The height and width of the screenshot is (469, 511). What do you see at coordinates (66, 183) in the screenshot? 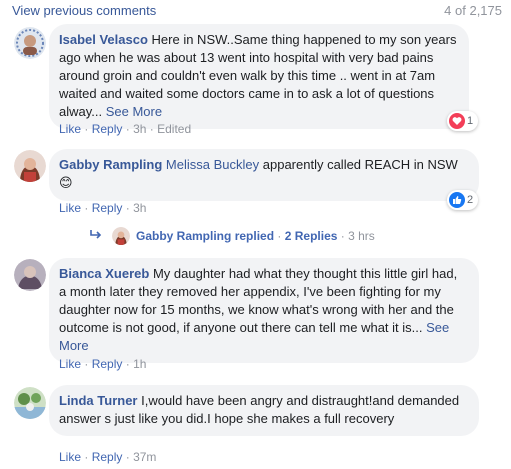
I see `smile-emoji-icon: 😊` at bounding box center [66, 183].